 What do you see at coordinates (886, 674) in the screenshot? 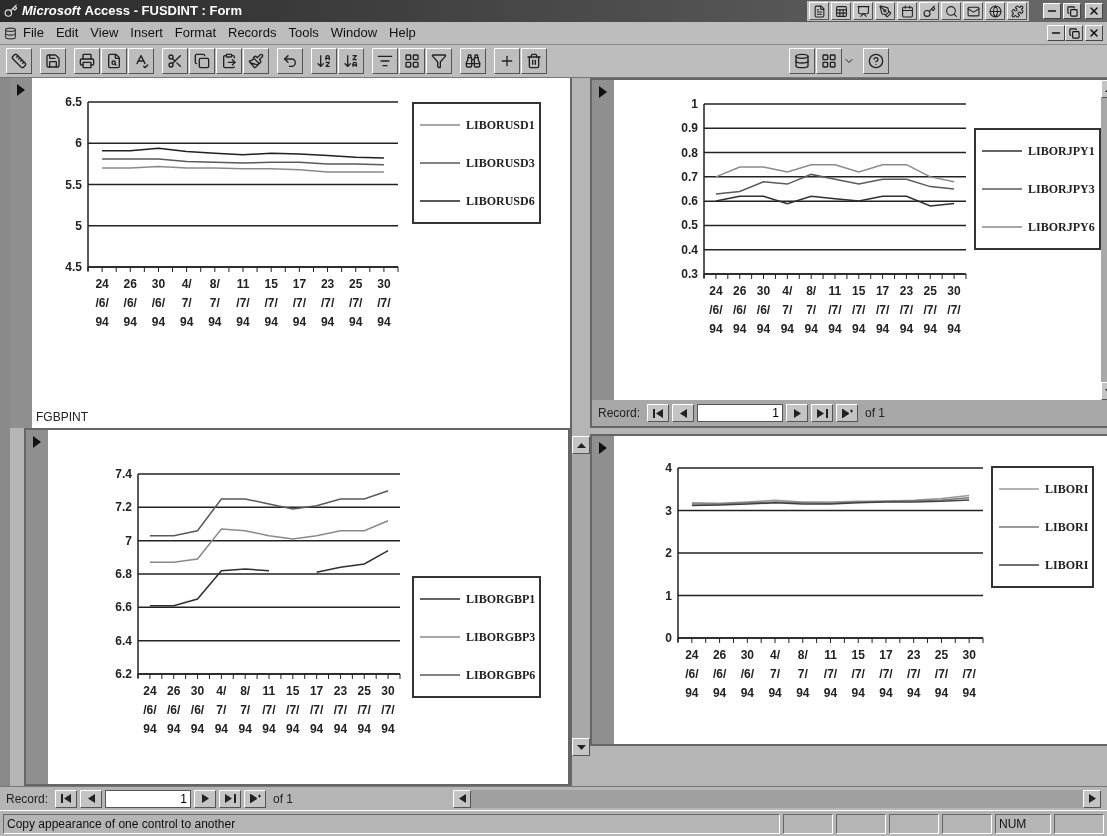
I see `axis-tick-label: 17 /7/ 94` at bounding box center [886, 674].